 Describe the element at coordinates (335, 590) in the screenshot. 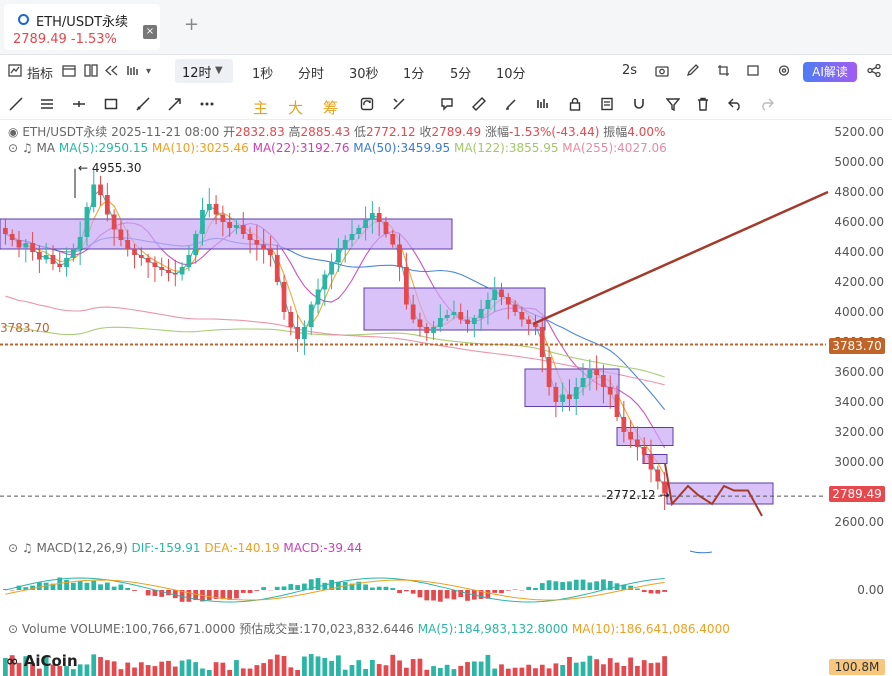

I see `macd-dif-line` at that location.